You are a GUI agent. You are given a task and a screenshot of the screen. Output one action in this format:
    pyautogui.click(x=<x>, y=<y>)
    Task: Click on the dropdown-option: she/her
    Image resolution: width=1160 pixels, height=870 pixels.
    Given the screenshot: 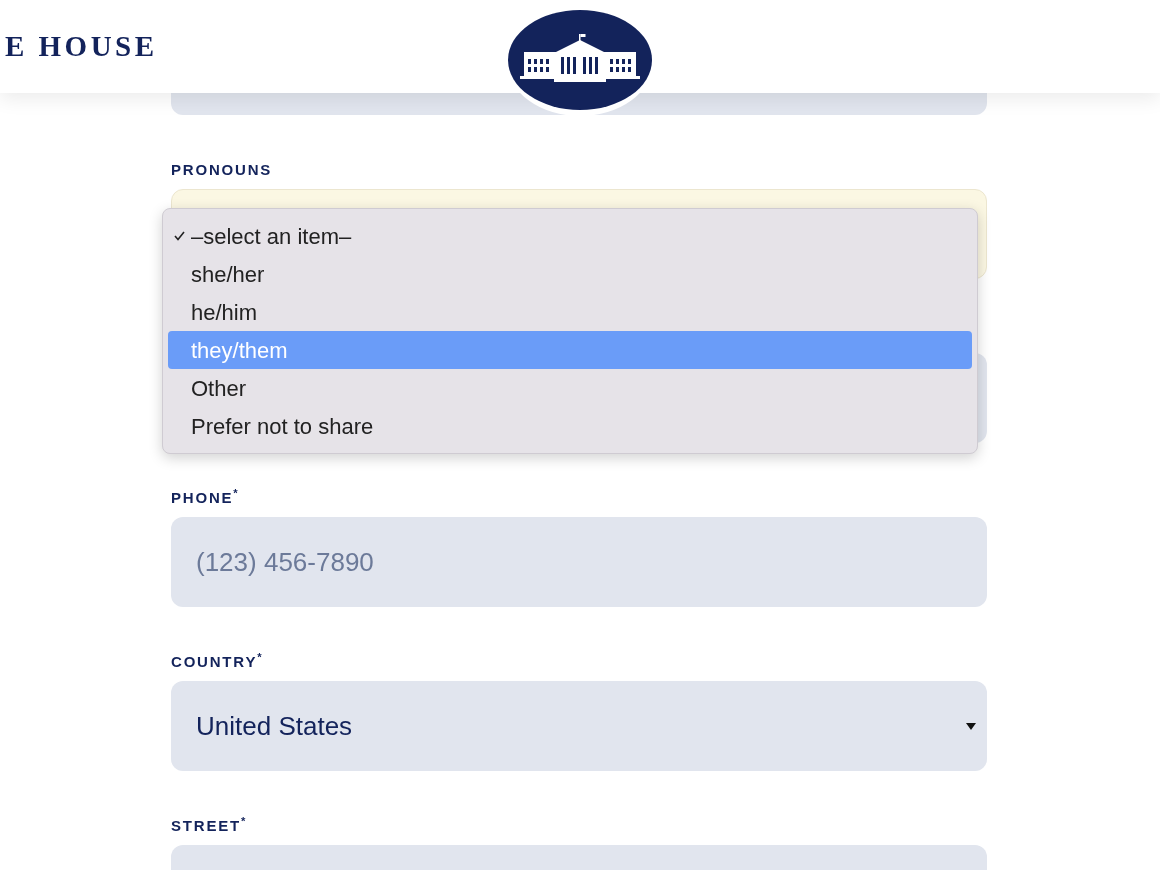 What is the action you would take?
    pyautogui.click(x=570, y=274)
    